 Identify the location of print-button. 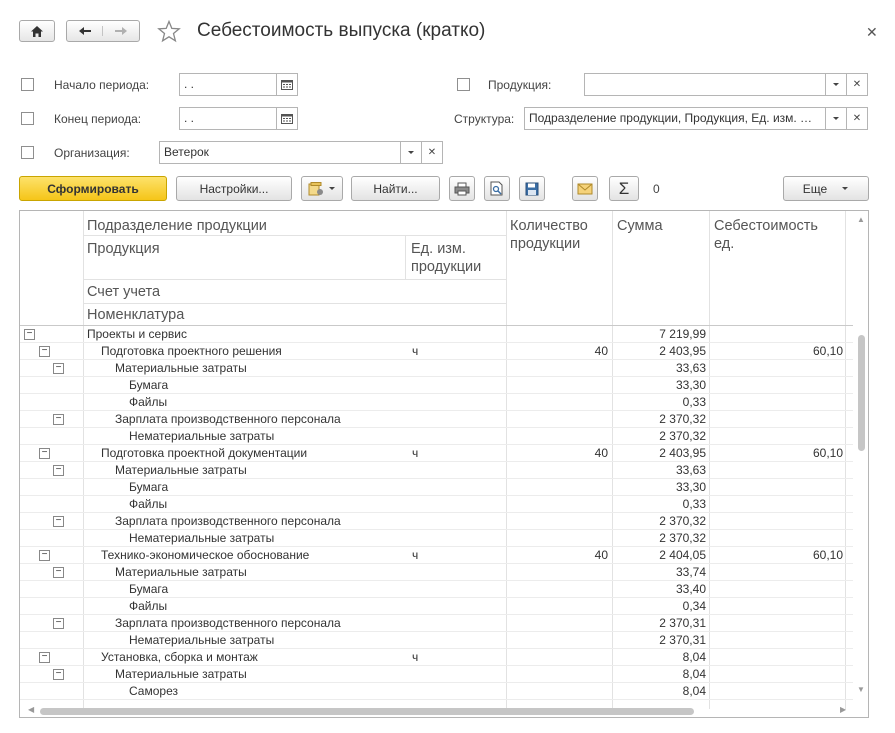
(462, 188).